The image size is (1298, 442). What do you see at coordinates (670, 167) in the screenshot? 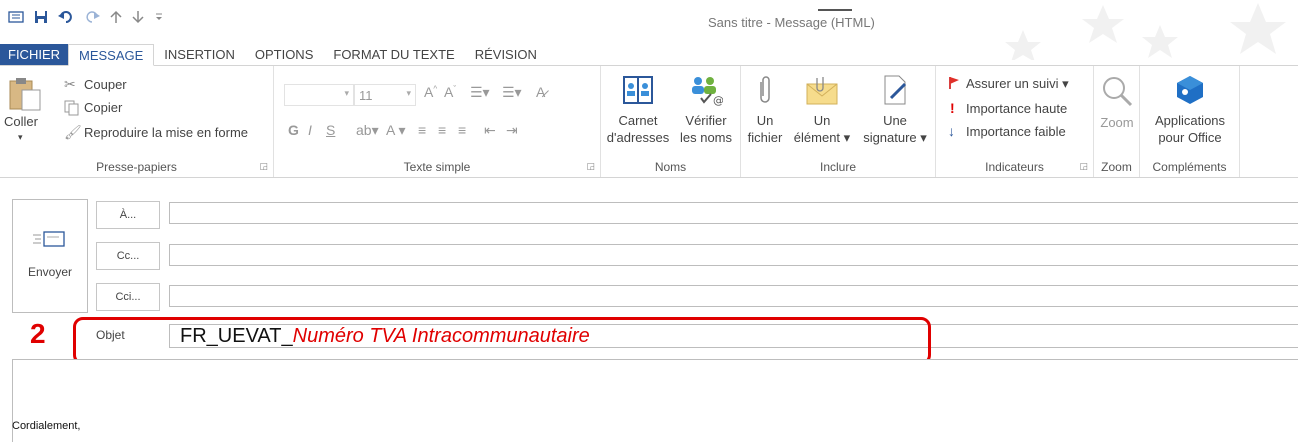
I see `group-label-names: Noms` at bounding box center [670, 167].